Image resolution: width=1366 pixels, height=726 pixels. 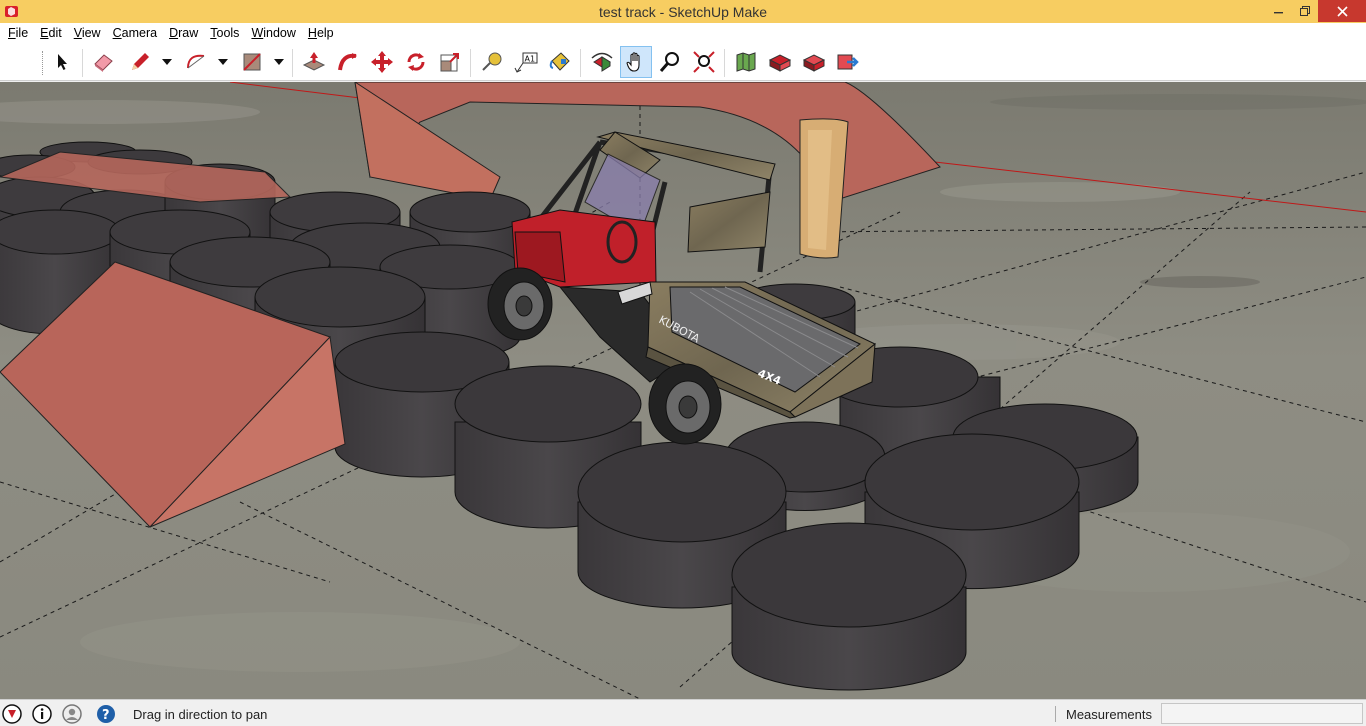 I want to click on menu-window: Window, so click(x=273, y=33).